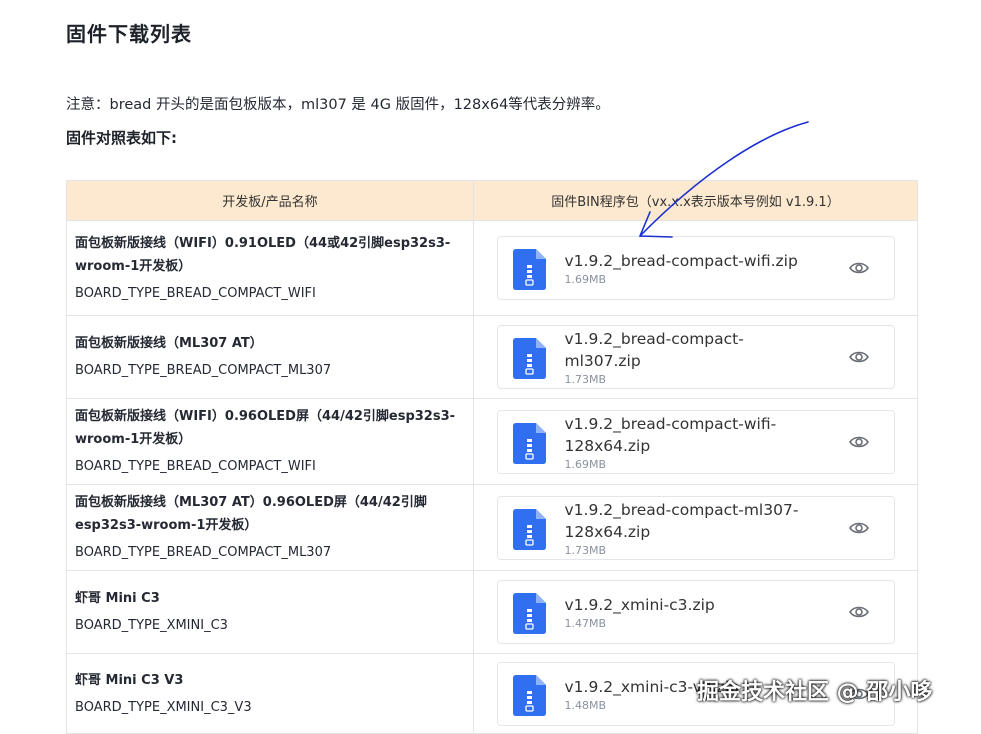  What do you see at coordinates (695, 200) in the screenshot?
I see `header-firmware-bin: 固件BIN程序包（vx.x.x表示版本号例如 v1.9.1）` at bounding box center [695, 200].